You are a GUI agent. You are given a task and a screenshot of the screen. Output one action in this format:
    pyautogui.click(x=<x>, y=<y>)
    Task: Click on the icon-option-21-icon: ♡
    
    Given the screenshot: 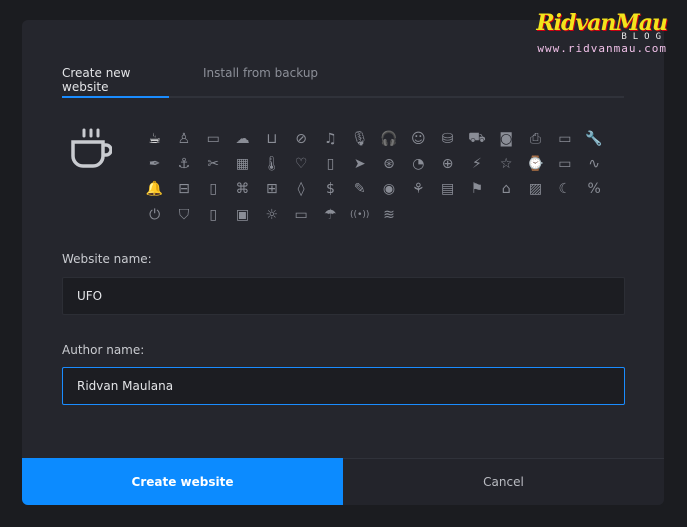 What is the action you would take?
    pyautogui.click(x=300, y=163)
    